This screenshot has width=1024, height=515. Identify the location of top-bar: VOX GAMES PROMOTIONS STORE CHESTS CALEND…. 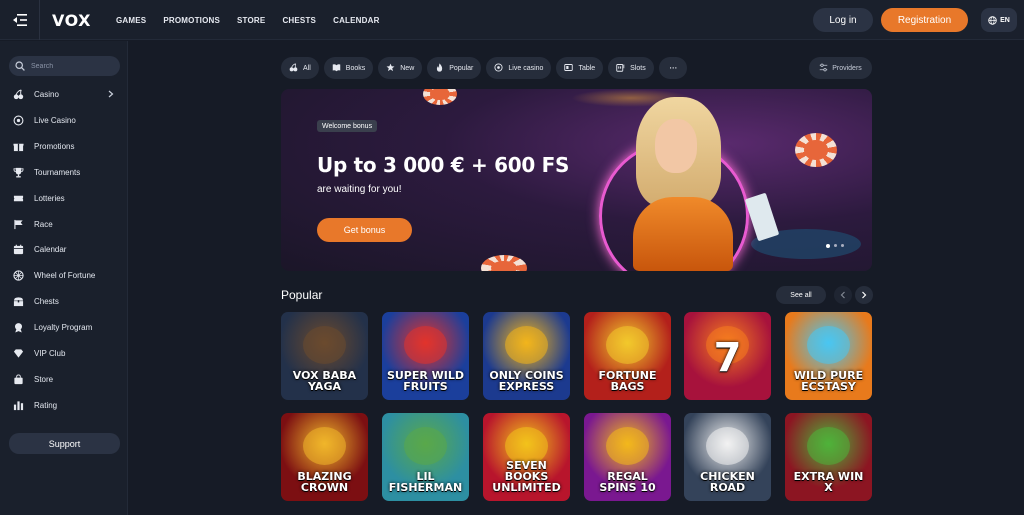
(512, 20).